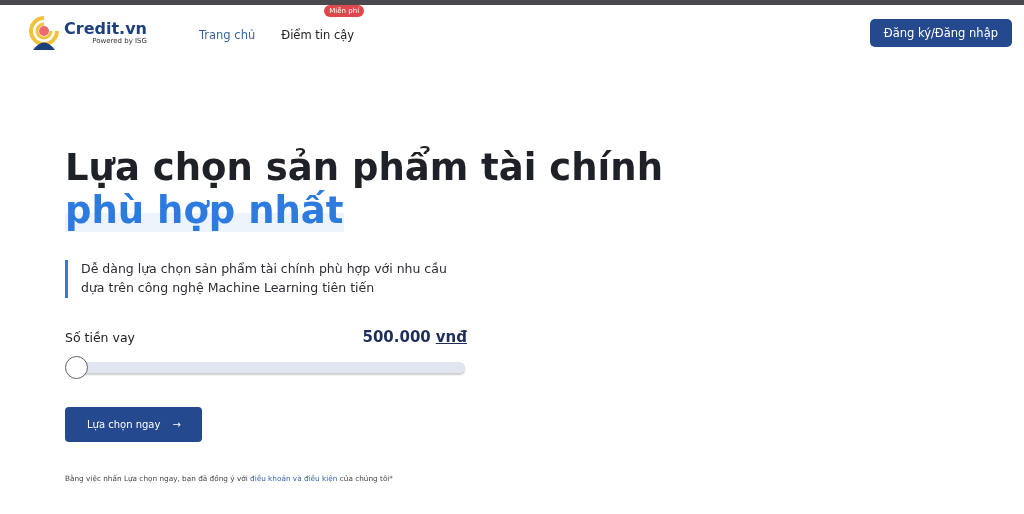  I want to click on loan-label: Số tiền vay, so click(100, 337).